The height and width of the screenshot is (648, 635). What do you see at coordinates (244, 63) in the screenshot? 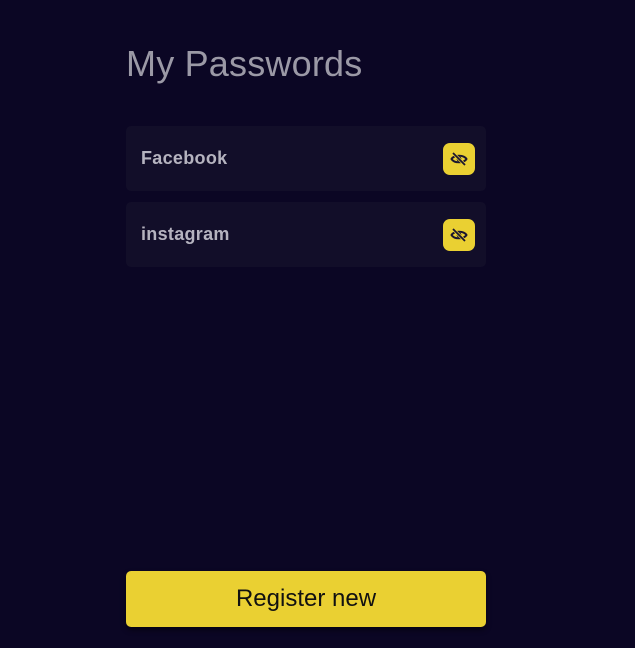
I see `page-title: My Passwords` at bounding box center [244, 63].